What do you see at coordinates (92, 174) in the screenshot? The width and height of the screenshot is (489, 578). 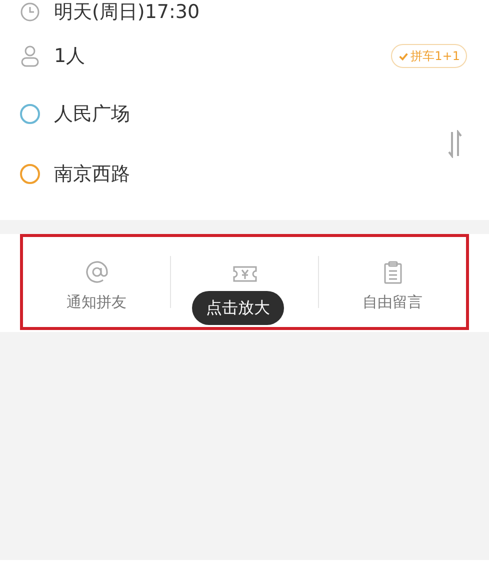 I see `end-location: 南京西路` at bounding box center [92, 174].